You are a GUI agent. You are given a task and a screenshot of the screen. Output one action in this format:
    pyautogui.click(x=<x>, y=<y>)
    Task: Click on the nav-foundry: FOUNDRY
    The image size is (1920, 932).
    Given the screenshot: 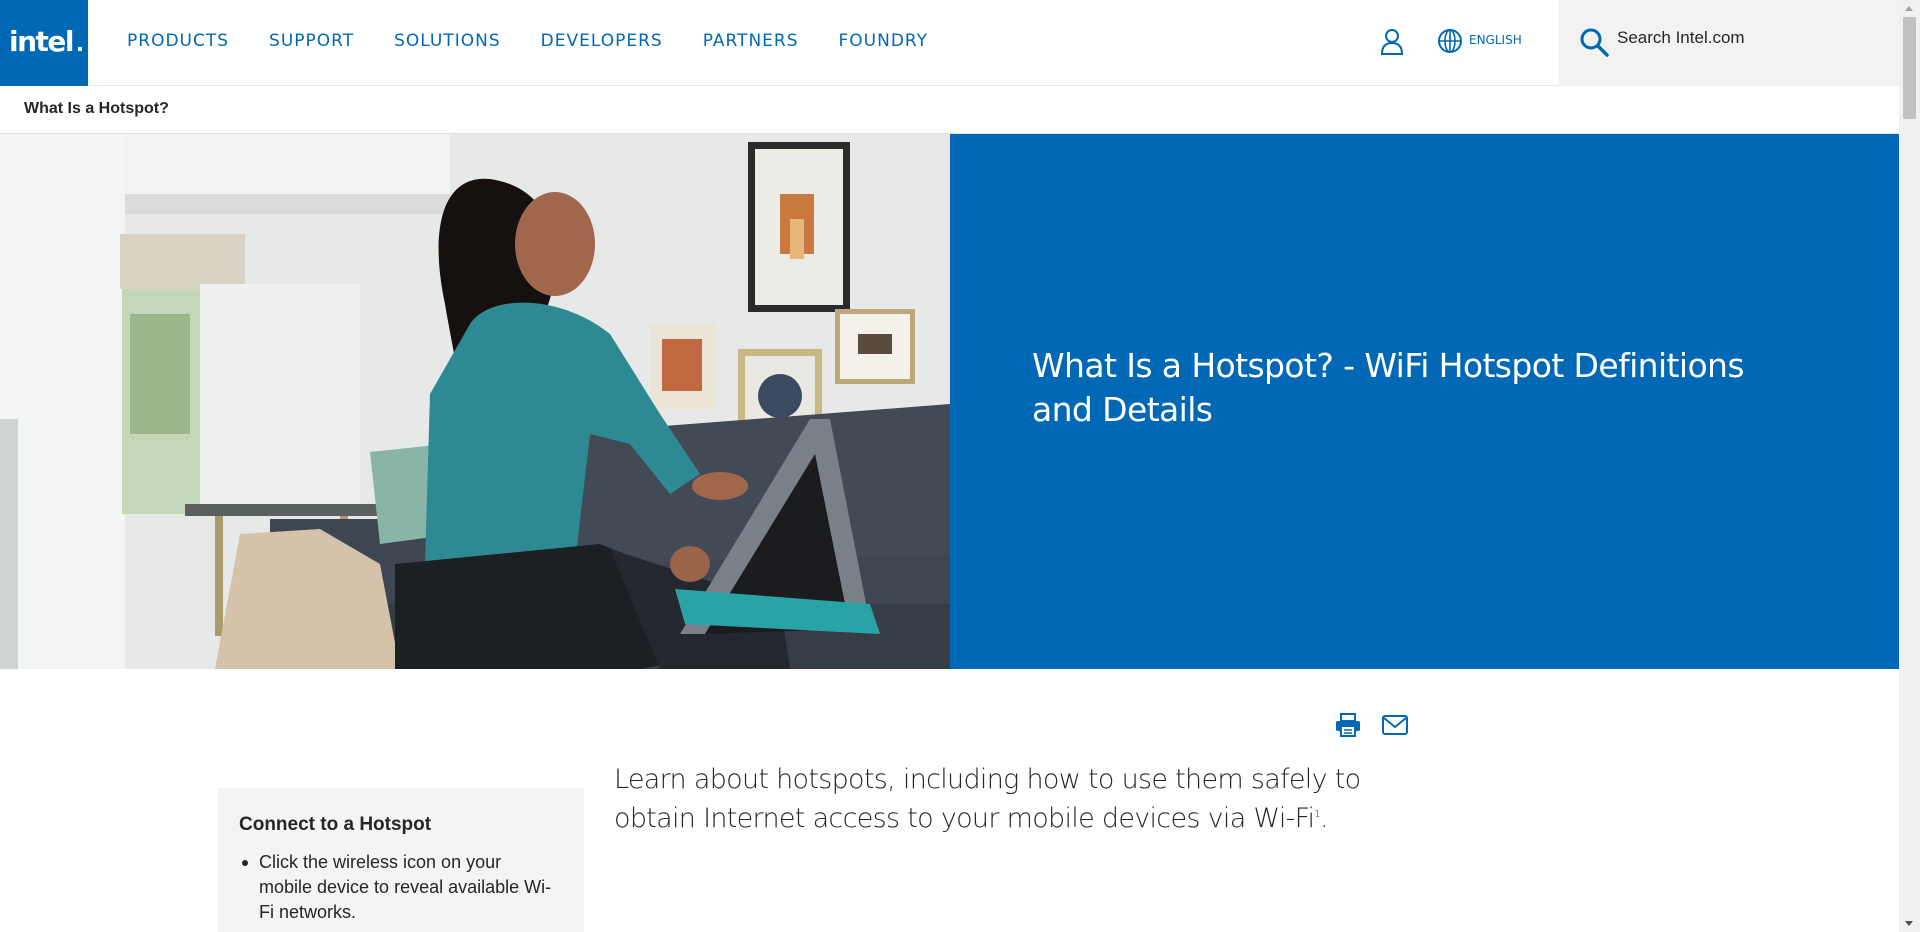 What is the action you would take?
    pyautogui.click(x=884, y=41)
    